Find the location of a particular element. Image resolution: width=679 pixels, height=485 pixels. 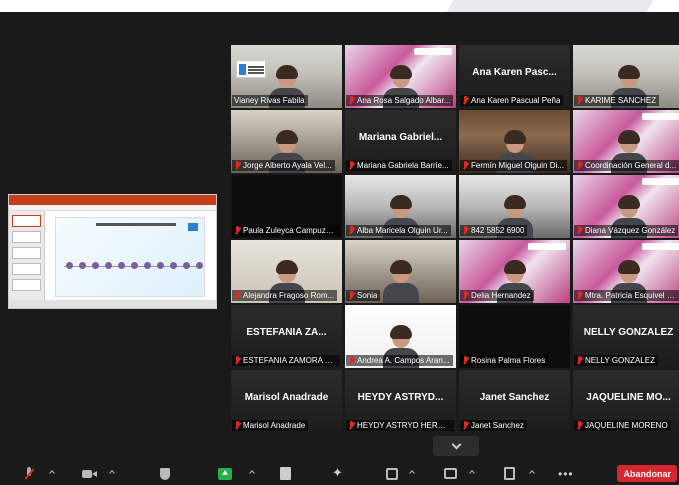

chat-options-caret is located at coordinates (472, 473).